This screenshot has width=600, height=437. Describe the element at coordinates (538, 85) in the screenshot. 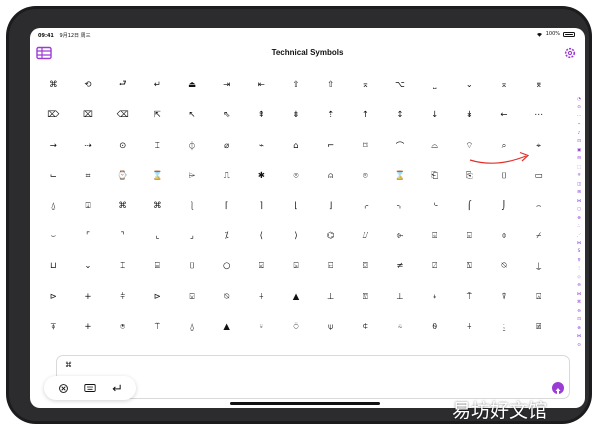

I see `symbol-cell: ⌆` at that location.